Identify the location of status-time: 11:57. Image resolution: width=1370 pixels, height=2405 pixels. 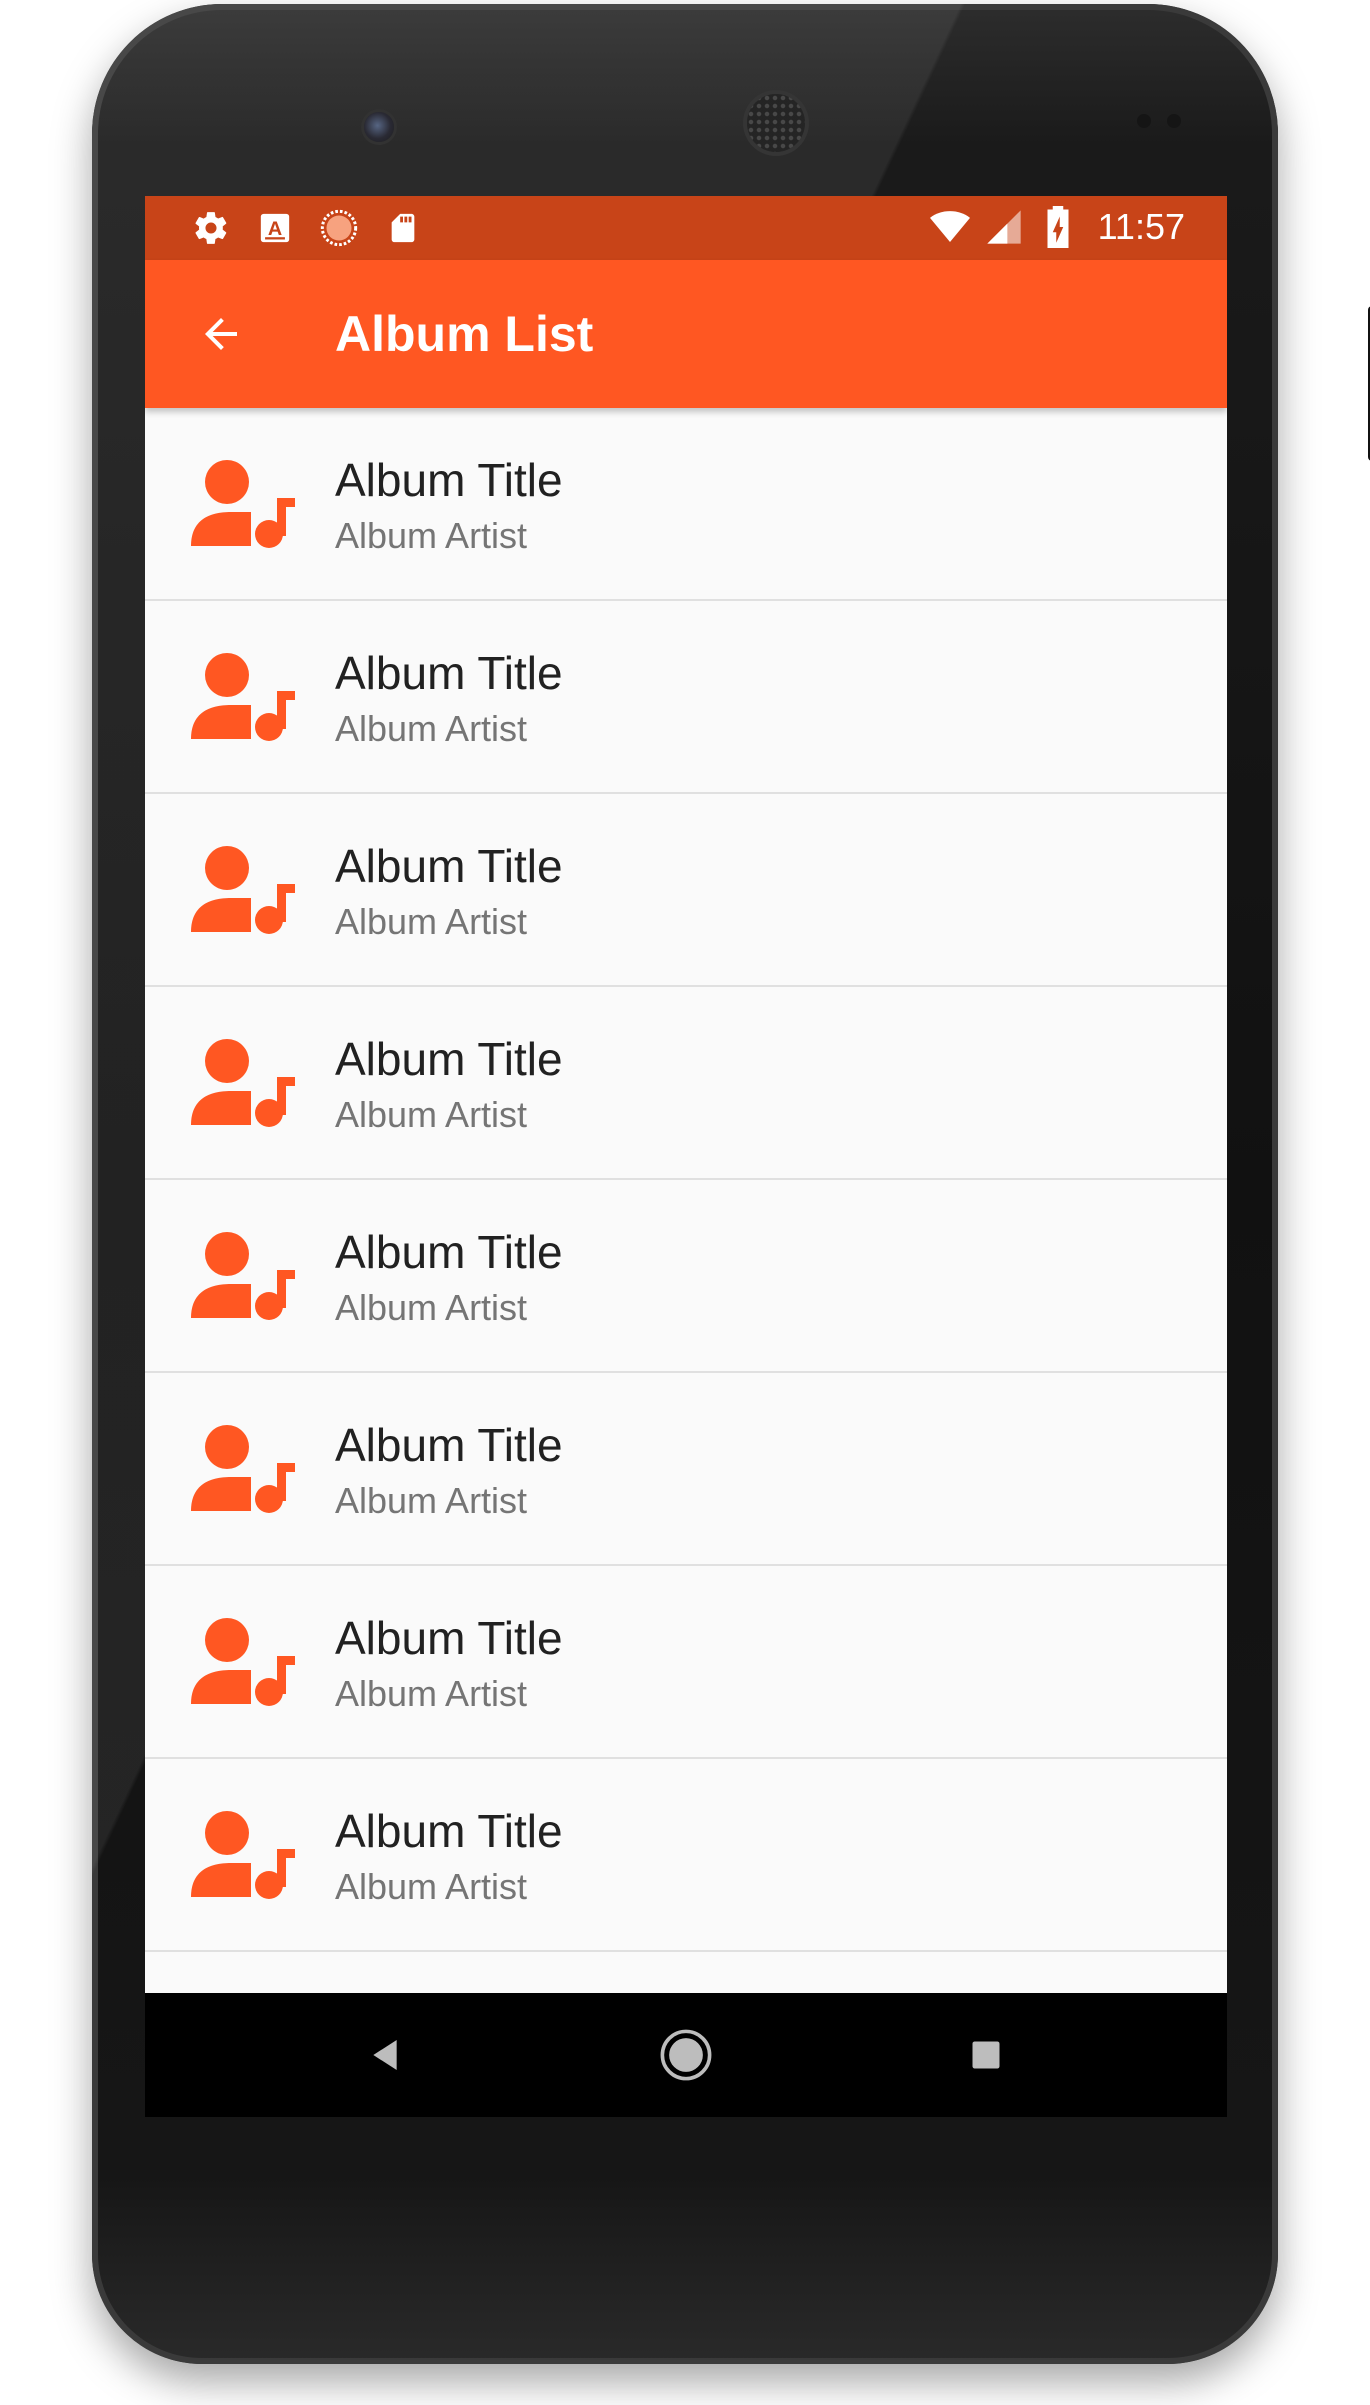
(1141, 226).